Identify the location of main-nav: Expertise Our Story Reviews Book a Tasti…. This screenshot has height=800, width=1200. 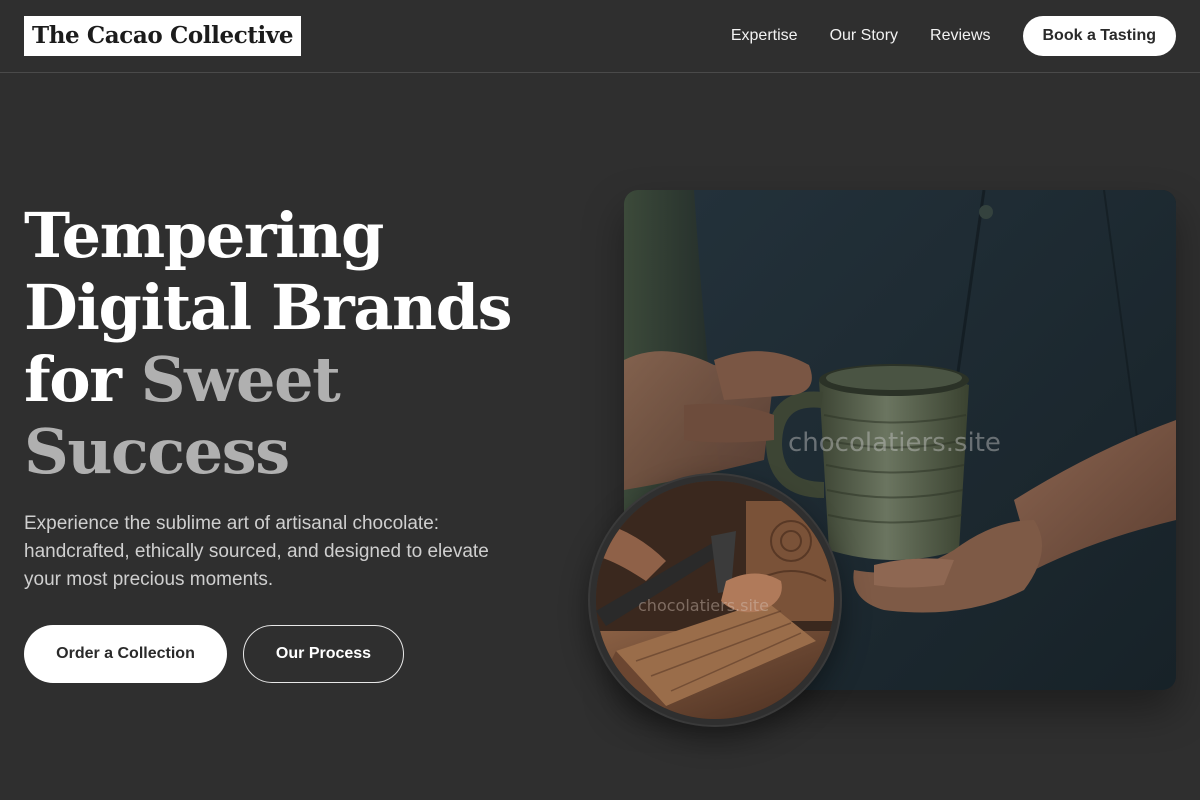
(953, 36).